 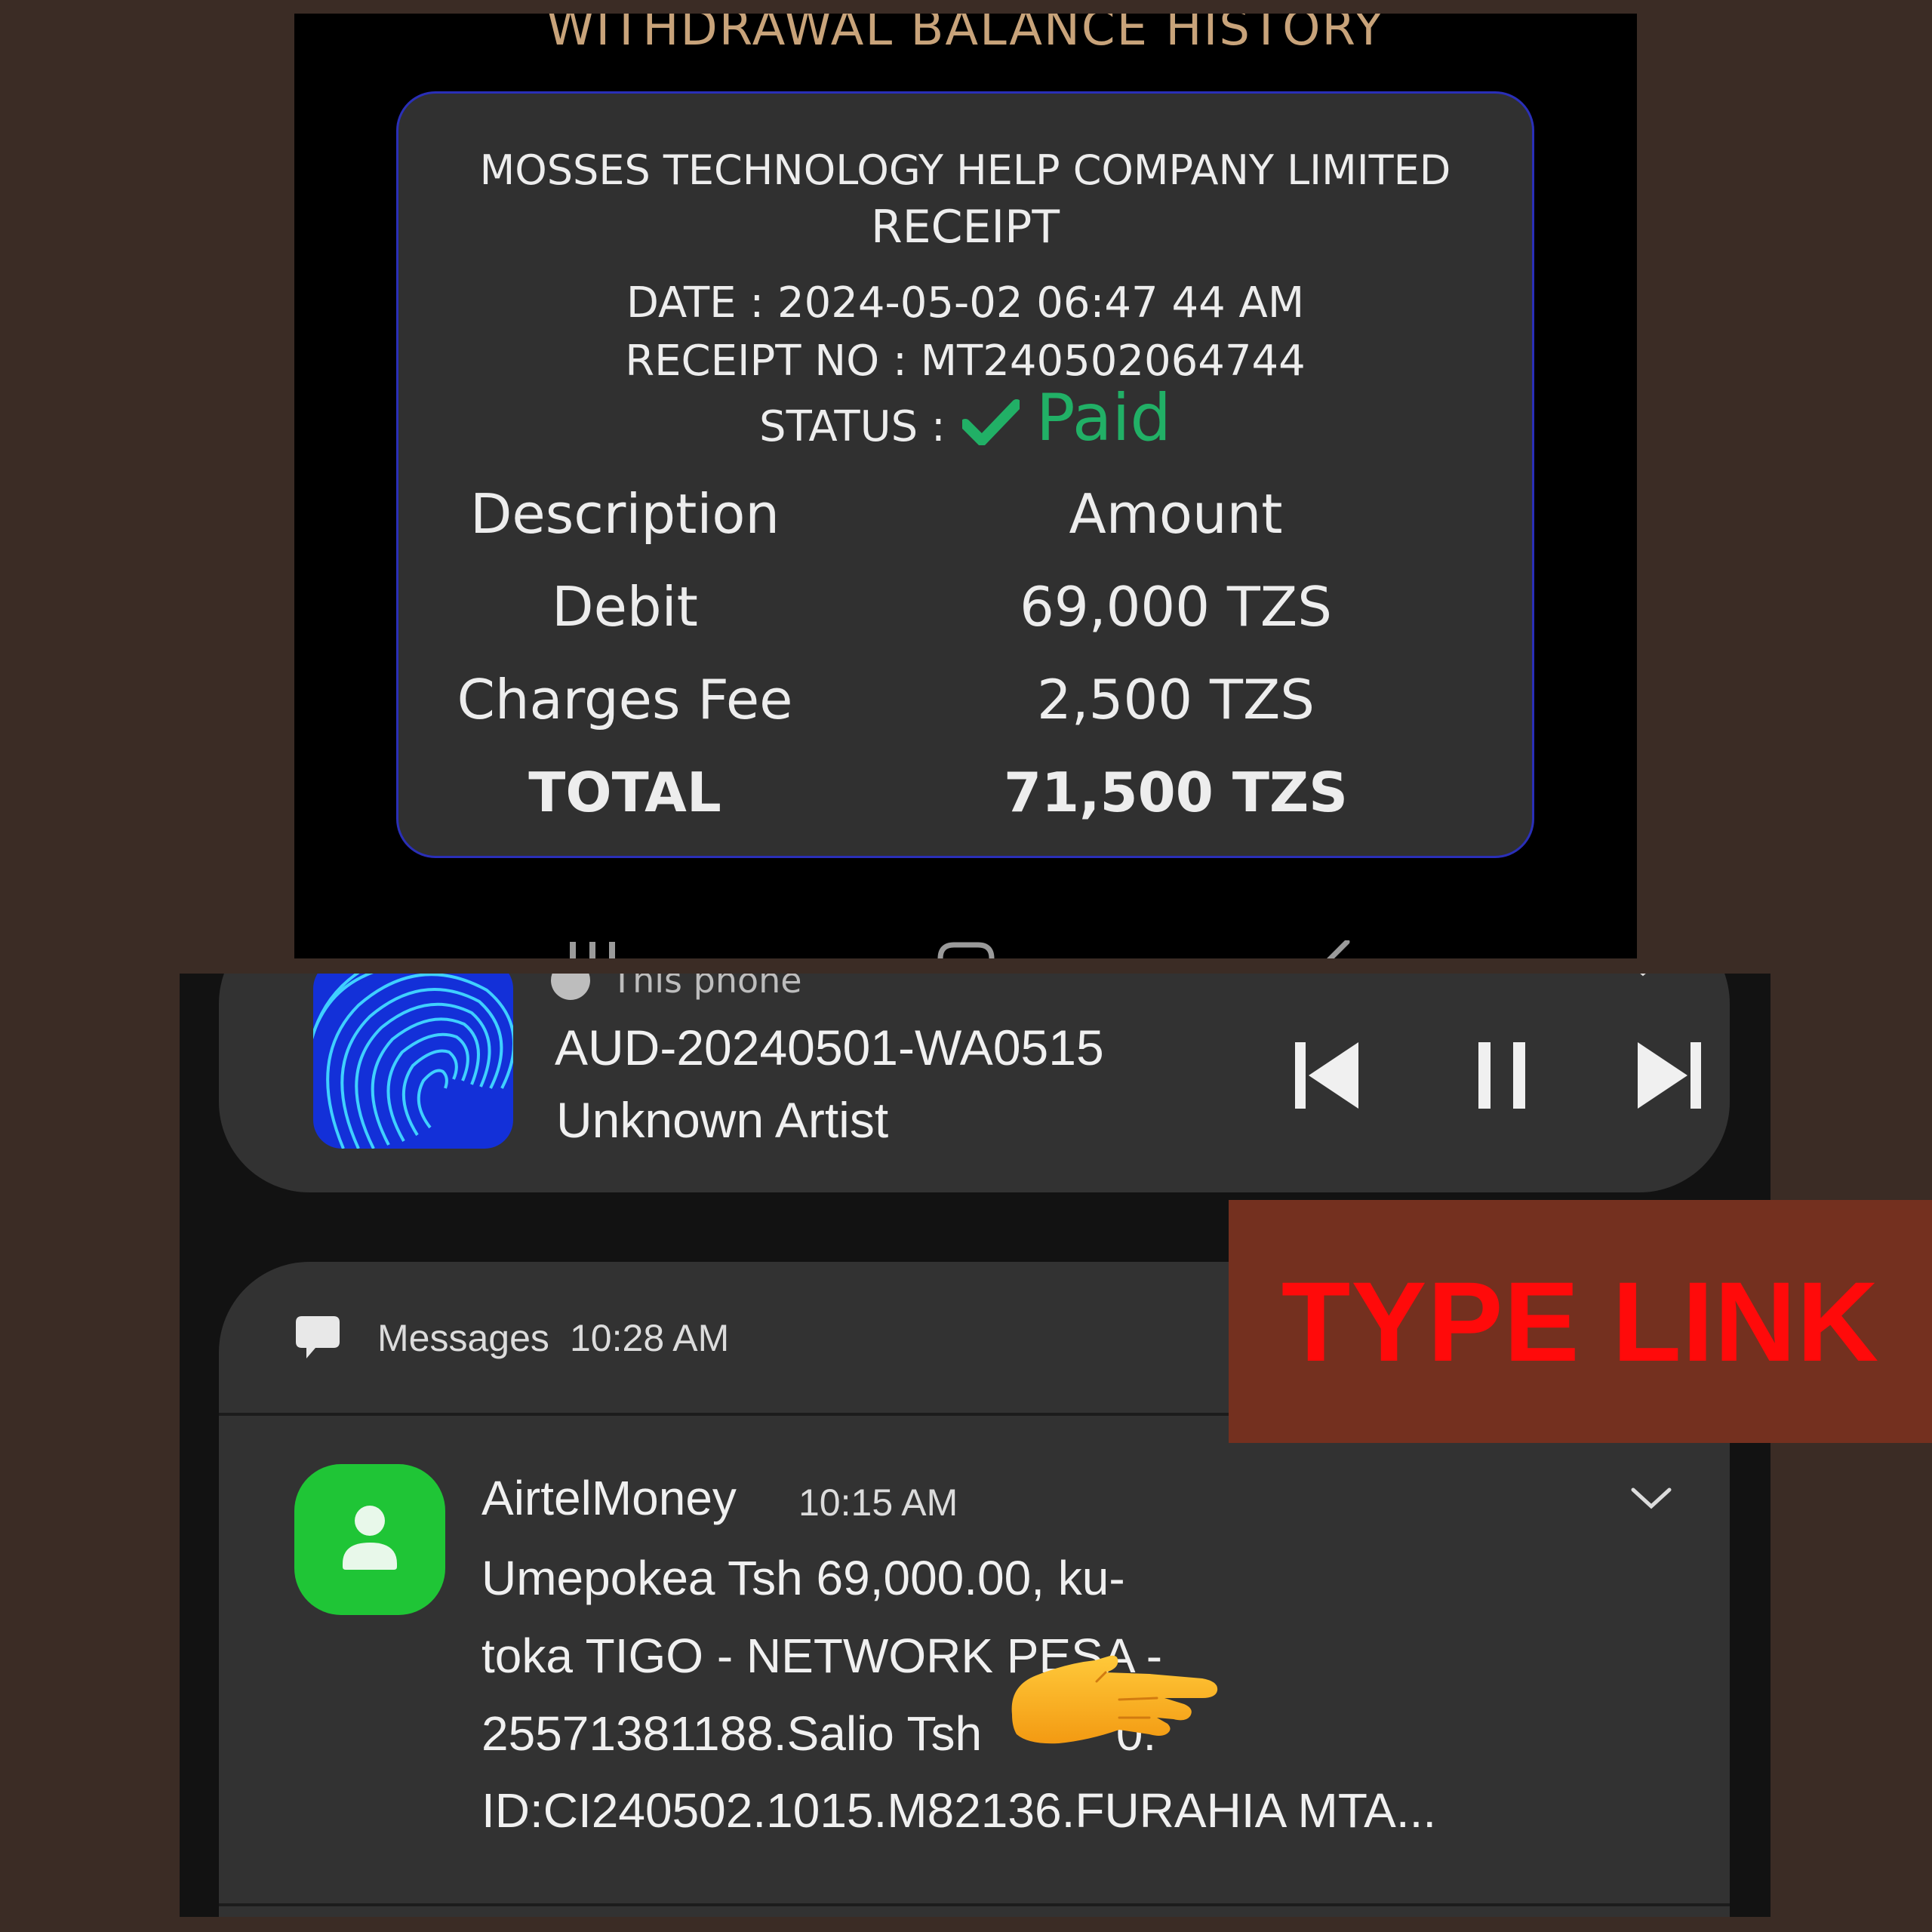 I want to click on navigation-bar, so click(x=965, y=938).